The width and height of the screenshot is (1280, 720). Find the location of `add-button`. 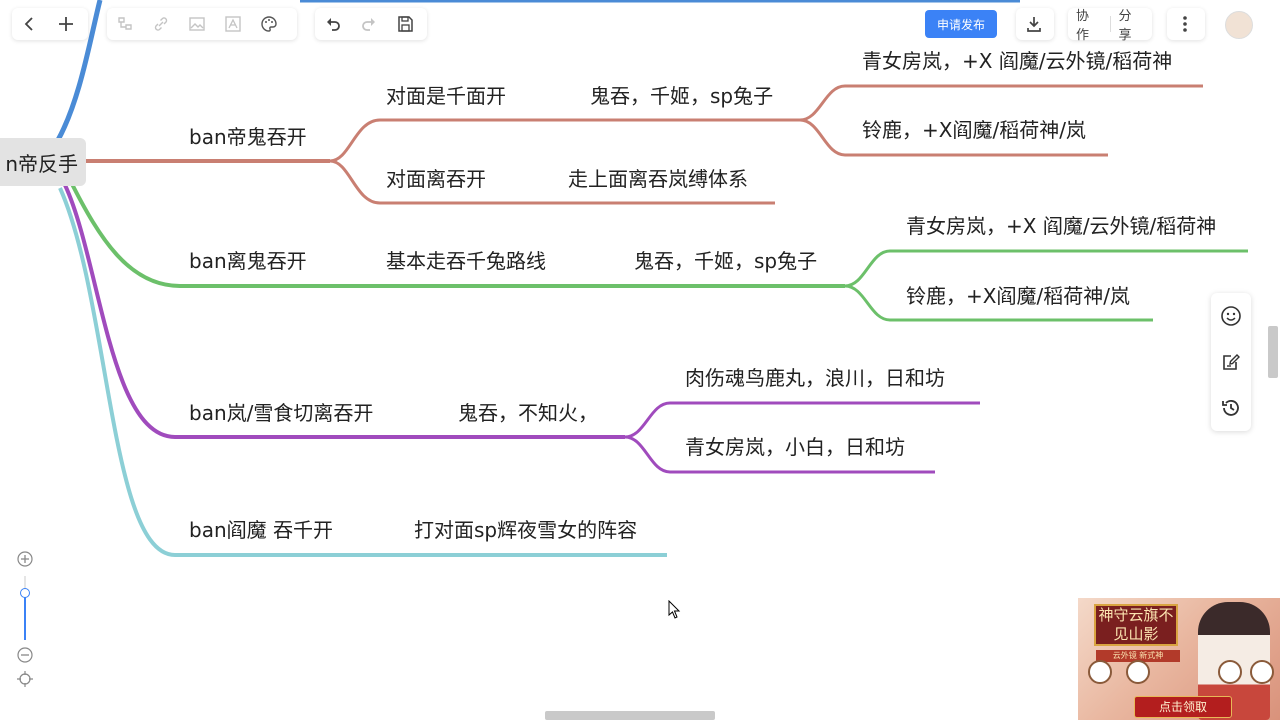

add-button is located at coordinates (66, 24).